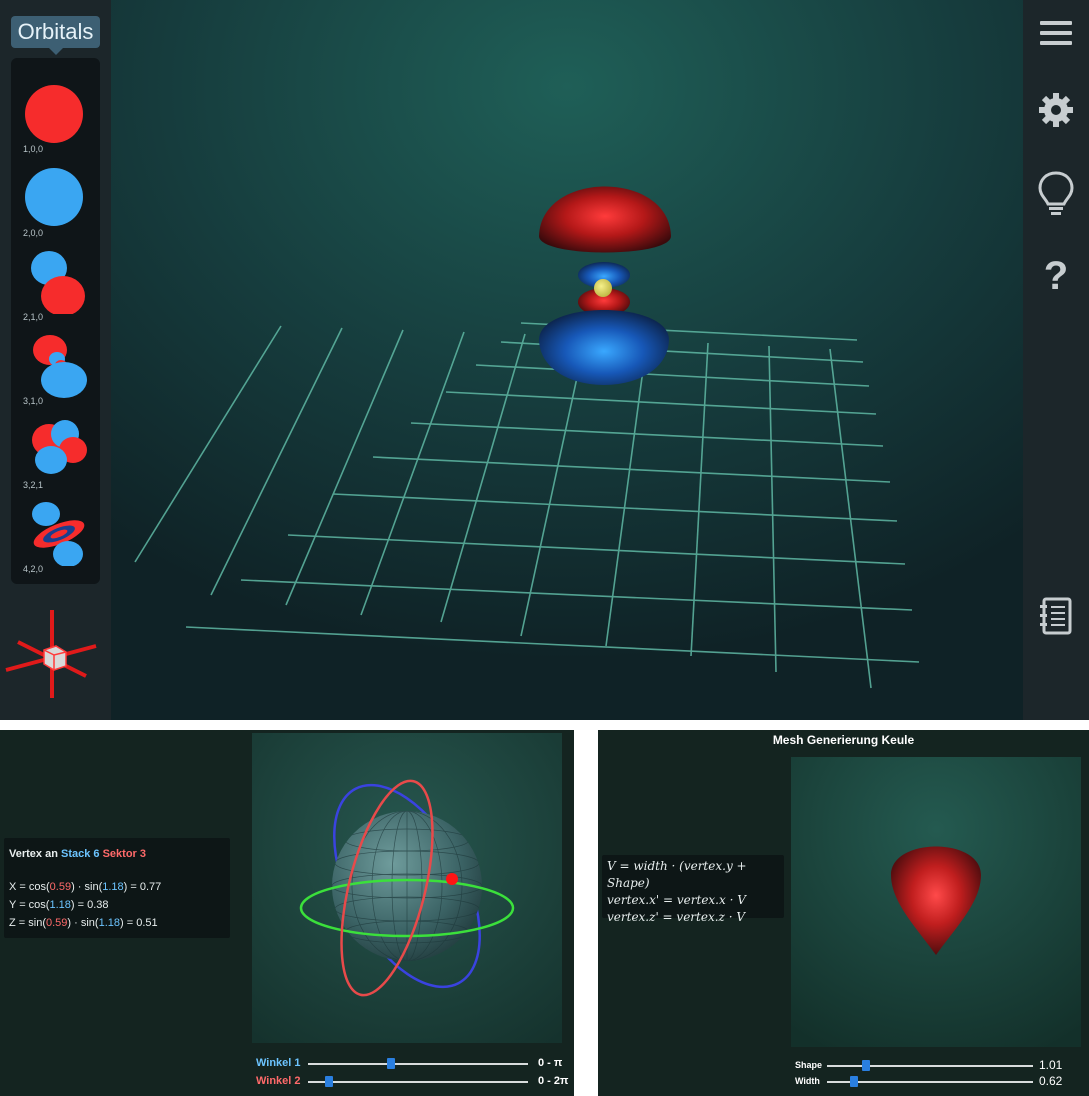 Image resolution: width=1089 pixels, height=1096 pixels. Describe the element at coordinates (33, 569) in the screenshot. I see `orbital-label: 4,2,0` at that location.